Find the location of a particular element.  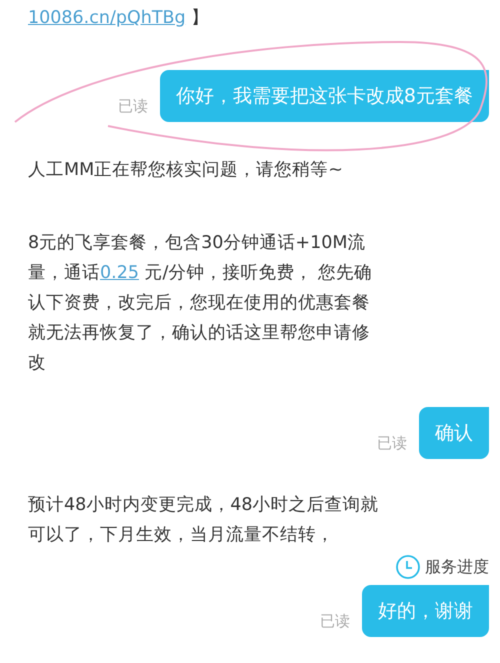

message-text: 8元的飞享套餐，包含30分钟通话+10M流量，通话0.25 元/分钟，接听免费， 您先确认下资费，改完后，您现在使用的优惠套餐就无法再恢复了，确认的话这里帮您申请修改 is located at coordinates (200, 303).